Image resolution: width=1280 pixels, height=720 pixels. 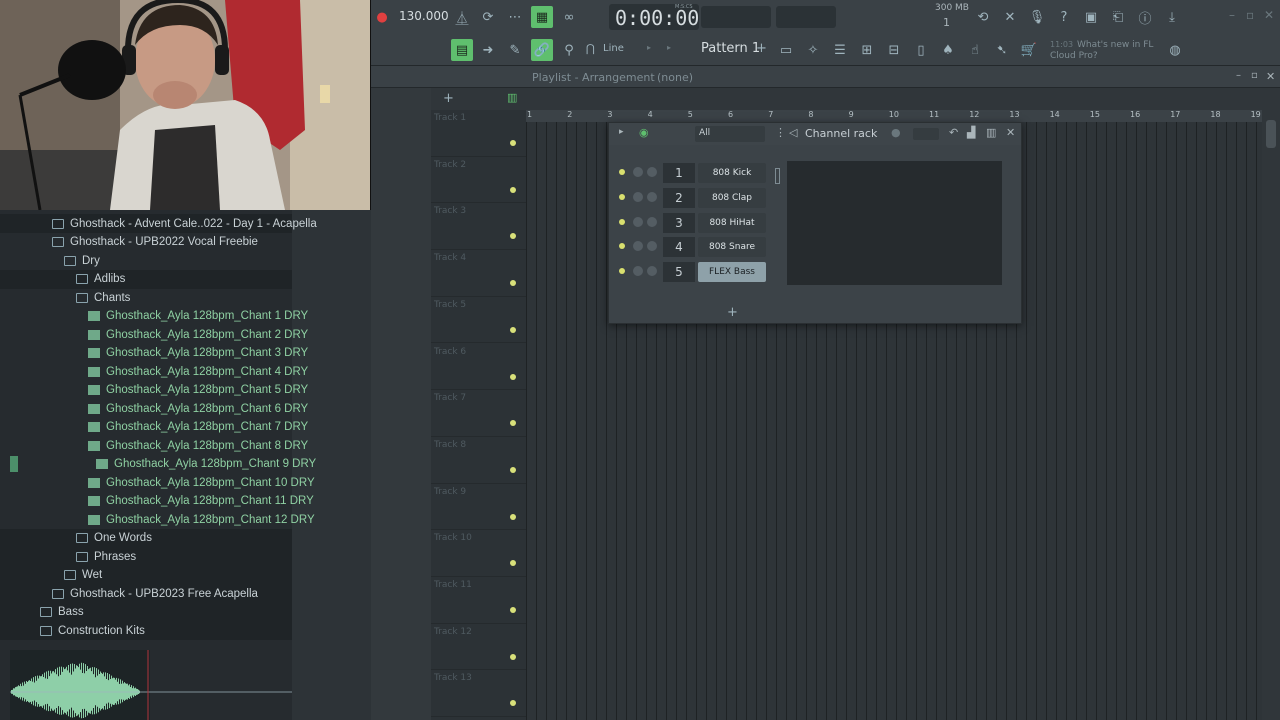 I want to click on browser-folder-item: Ghosthack - UPB2023 Free Acapella, so click(x=146, y=593).